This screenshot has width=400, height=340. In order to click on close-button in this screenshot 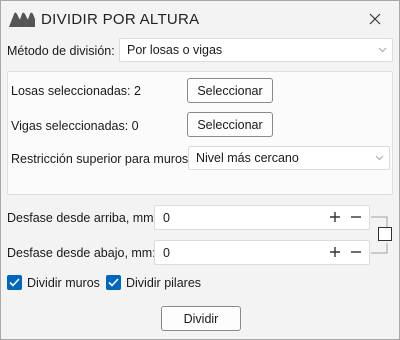, I will do `click(375, 19)`.